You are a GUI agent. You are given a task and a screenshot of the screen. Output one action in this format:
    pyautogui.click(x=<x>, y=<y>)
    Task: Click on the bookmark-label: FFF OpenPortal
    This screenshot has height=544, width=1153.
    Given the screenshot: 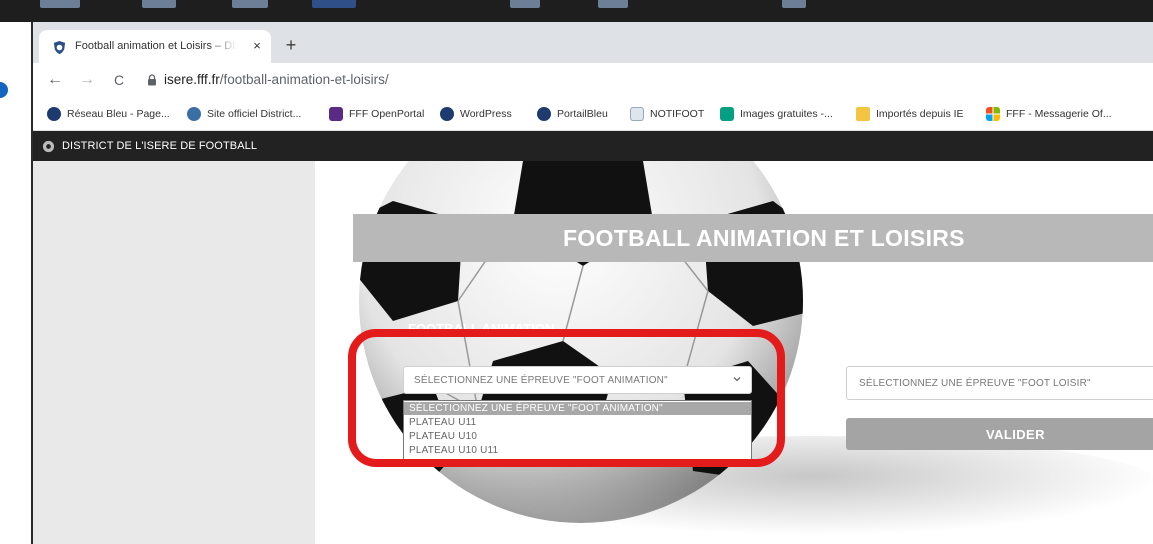 What is the action you would take?
    pyautogui.click(x=387, y=114)
    